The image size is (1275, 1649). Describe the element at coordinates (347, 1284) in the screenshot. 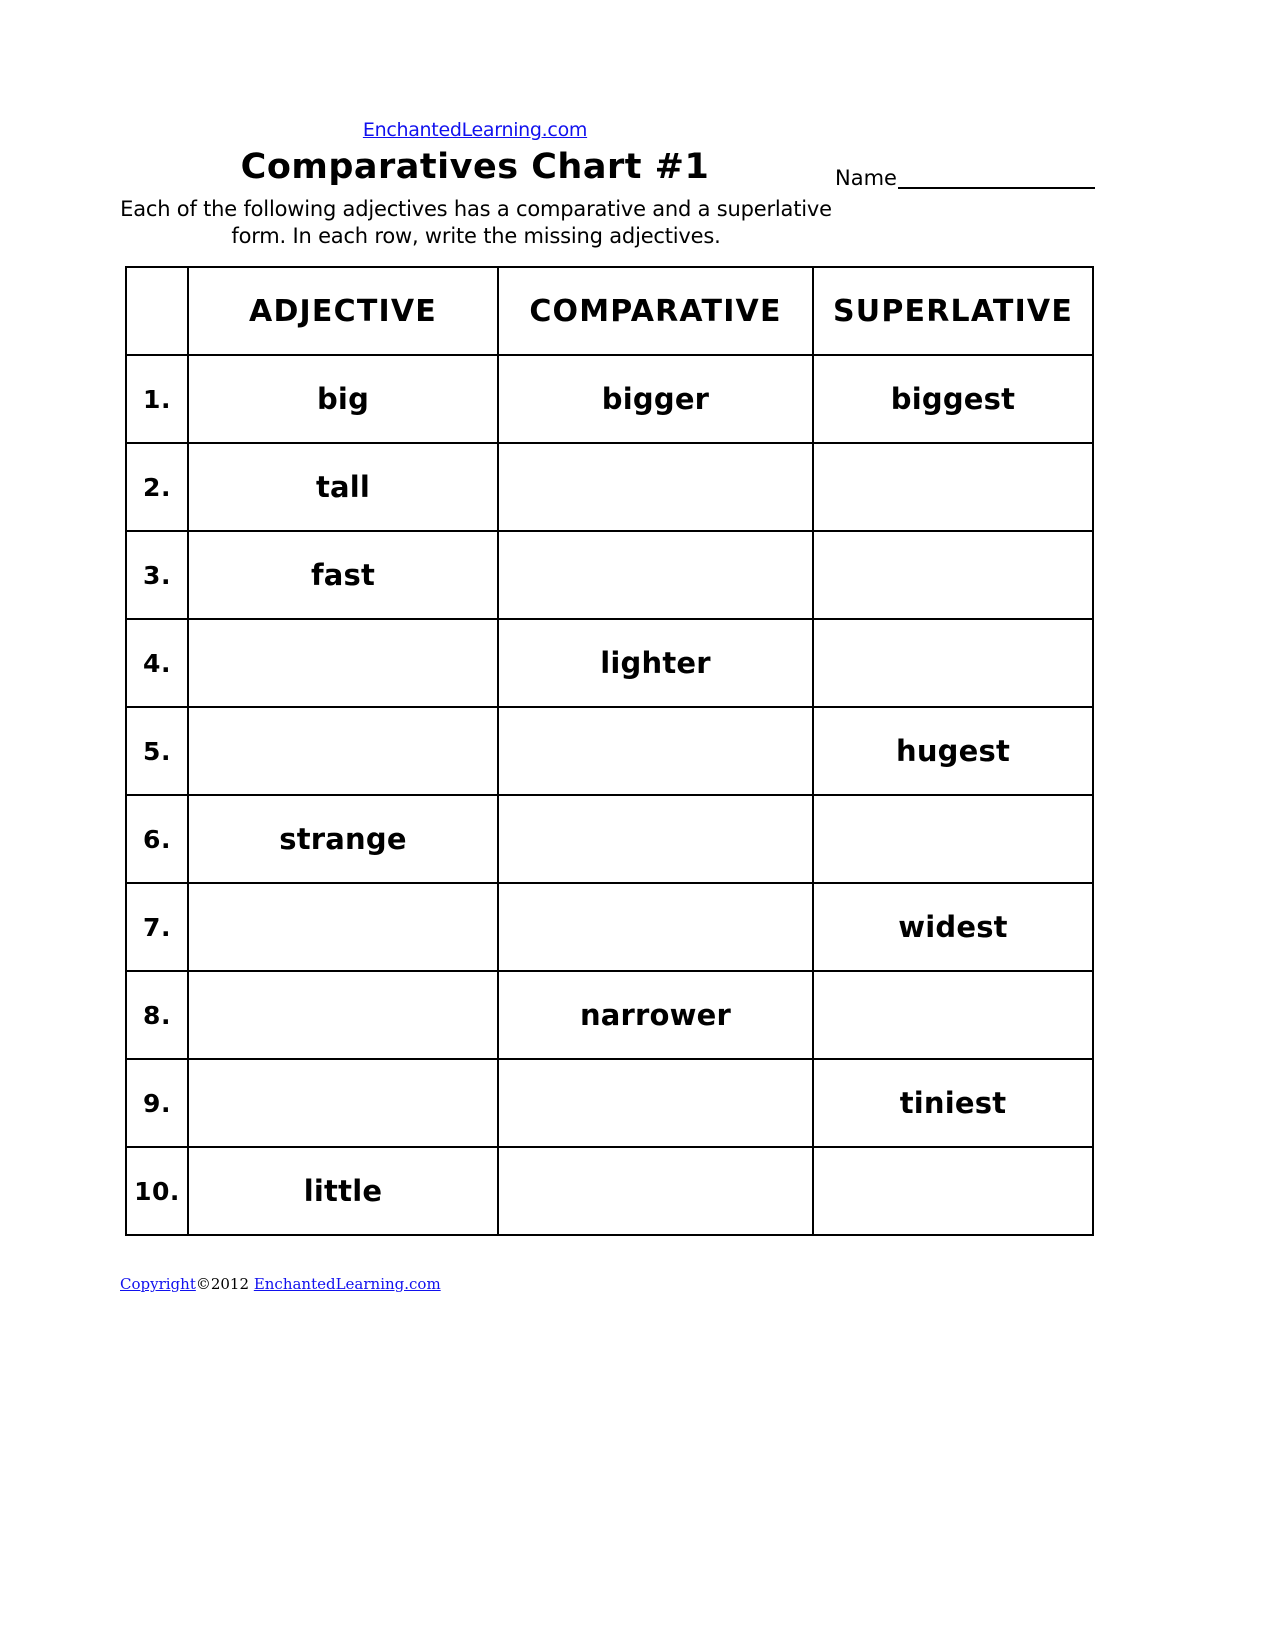

I see `footer-site-link: EnchantedLearning.com` at that location.